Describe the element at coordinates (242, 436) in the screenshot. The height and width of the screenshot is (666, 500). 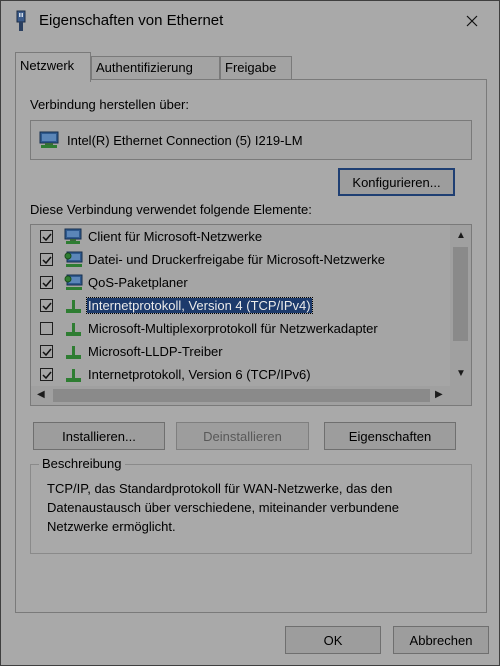
I see `uninstall-button: Deinstallieren` at that location.